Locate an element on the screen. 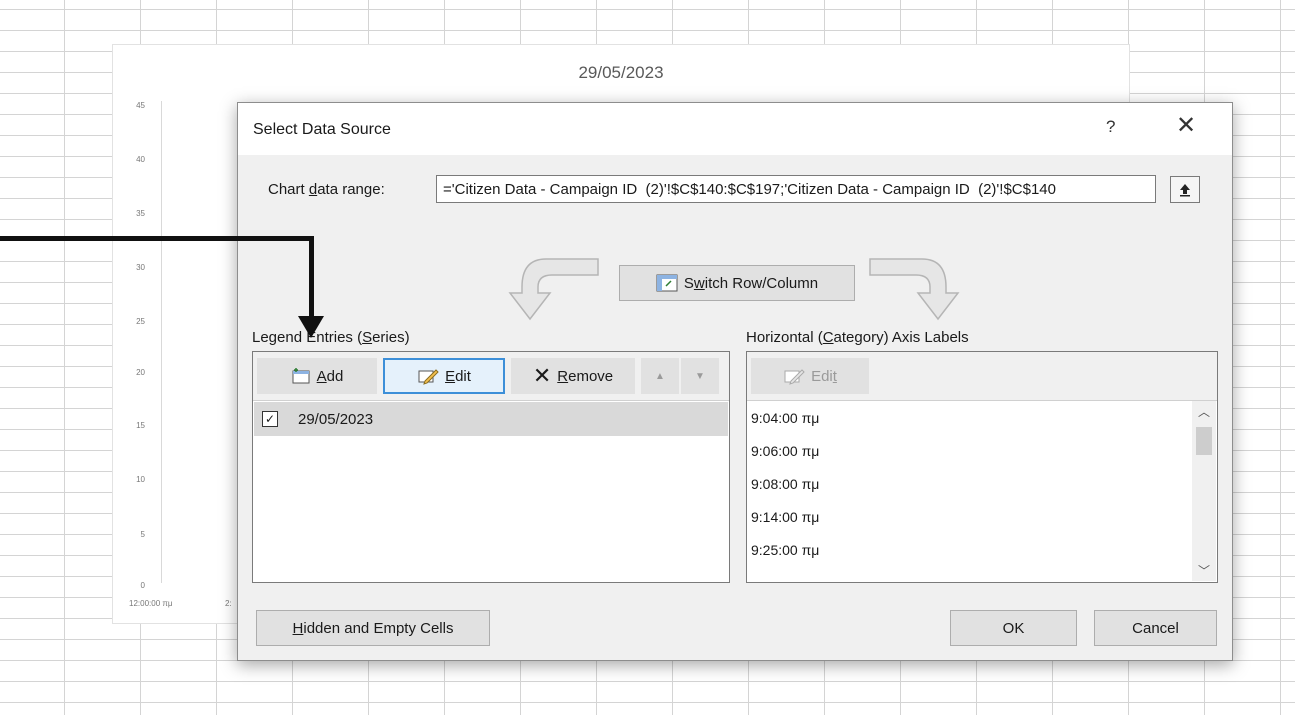 Image resolution: width=1295 pixels, height=715 pixels. chart-title: 29/05/2023 is located at coordinates (621, 72).